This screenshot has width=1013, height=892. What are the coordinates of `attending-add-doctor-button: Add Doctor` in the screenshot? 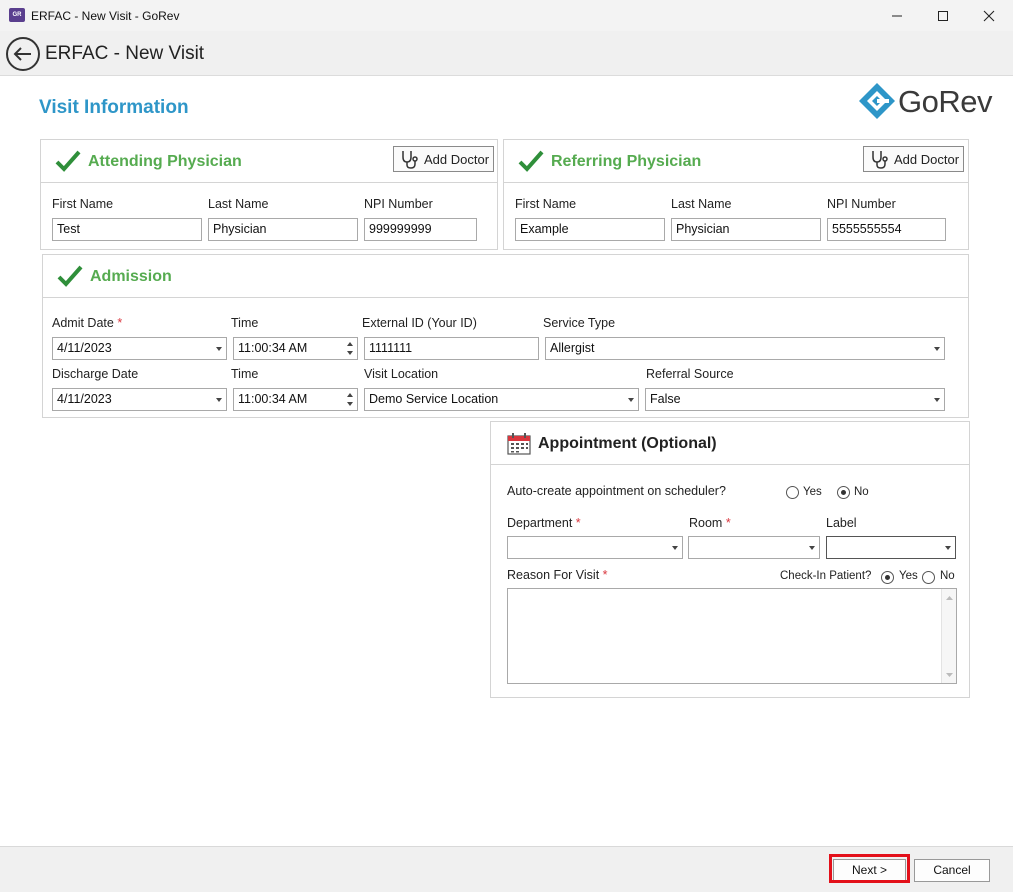 It's located at (443, 159).